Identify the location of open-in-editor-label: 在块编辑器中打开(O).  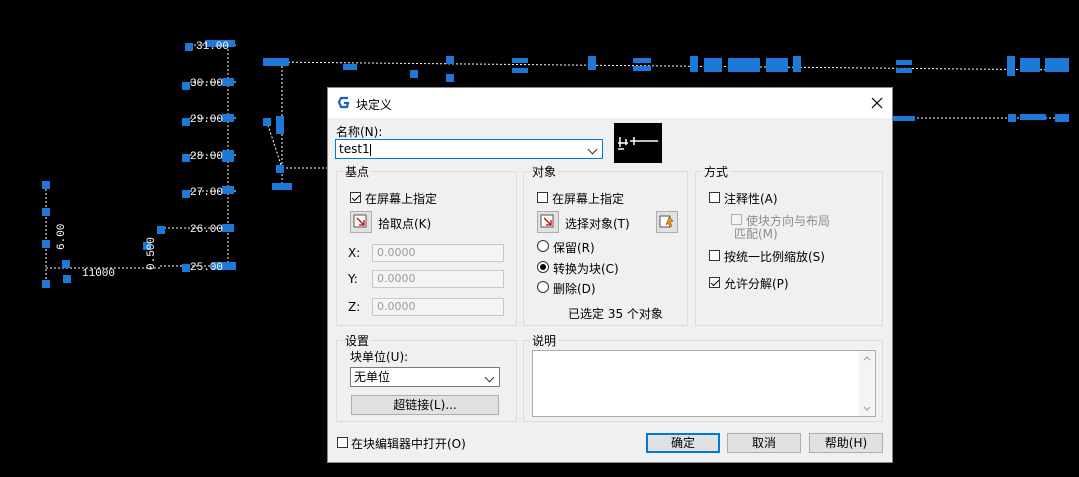
(408, 444).